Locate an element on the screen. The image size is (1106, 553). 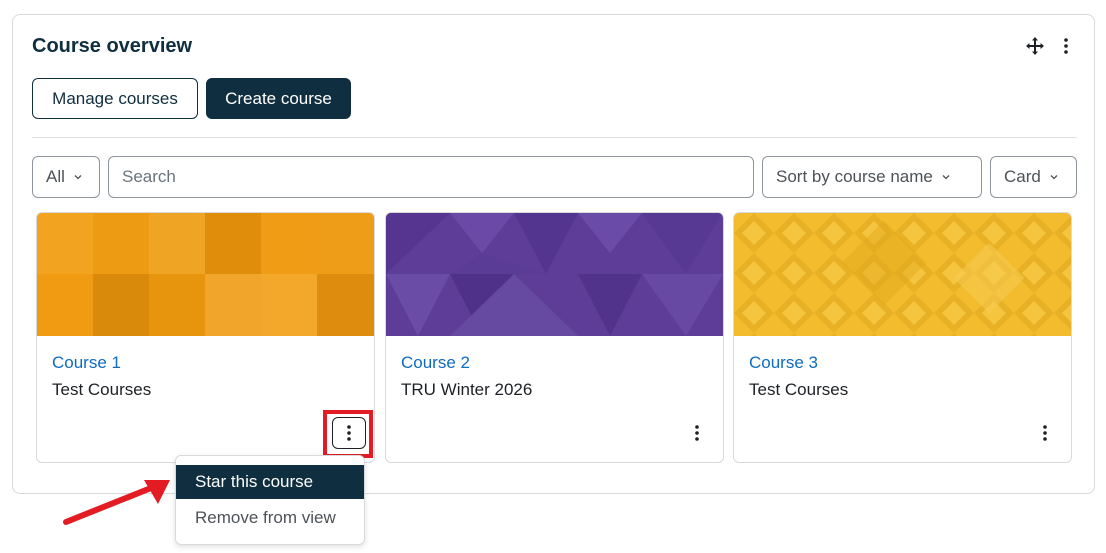
view-select: Card is located at coordinates (1033, 177).